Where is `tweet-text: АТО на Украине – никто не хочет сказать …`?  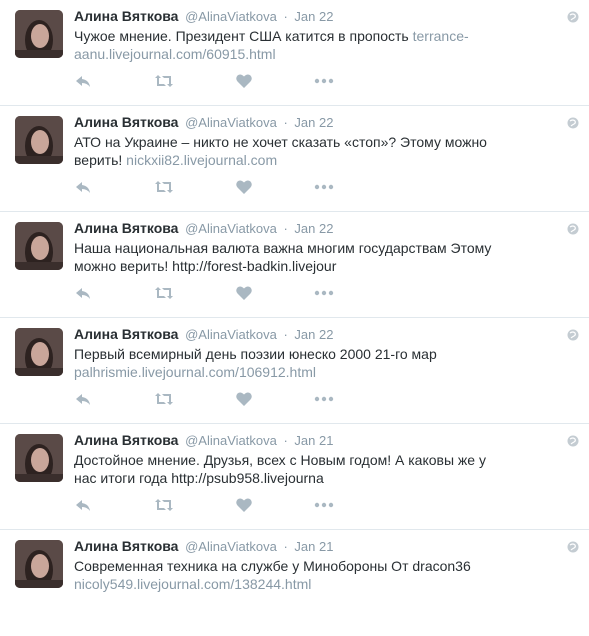 tweet-text: АТО на Украине – никто не хочет сказать … is located at coordinates (284, 151).